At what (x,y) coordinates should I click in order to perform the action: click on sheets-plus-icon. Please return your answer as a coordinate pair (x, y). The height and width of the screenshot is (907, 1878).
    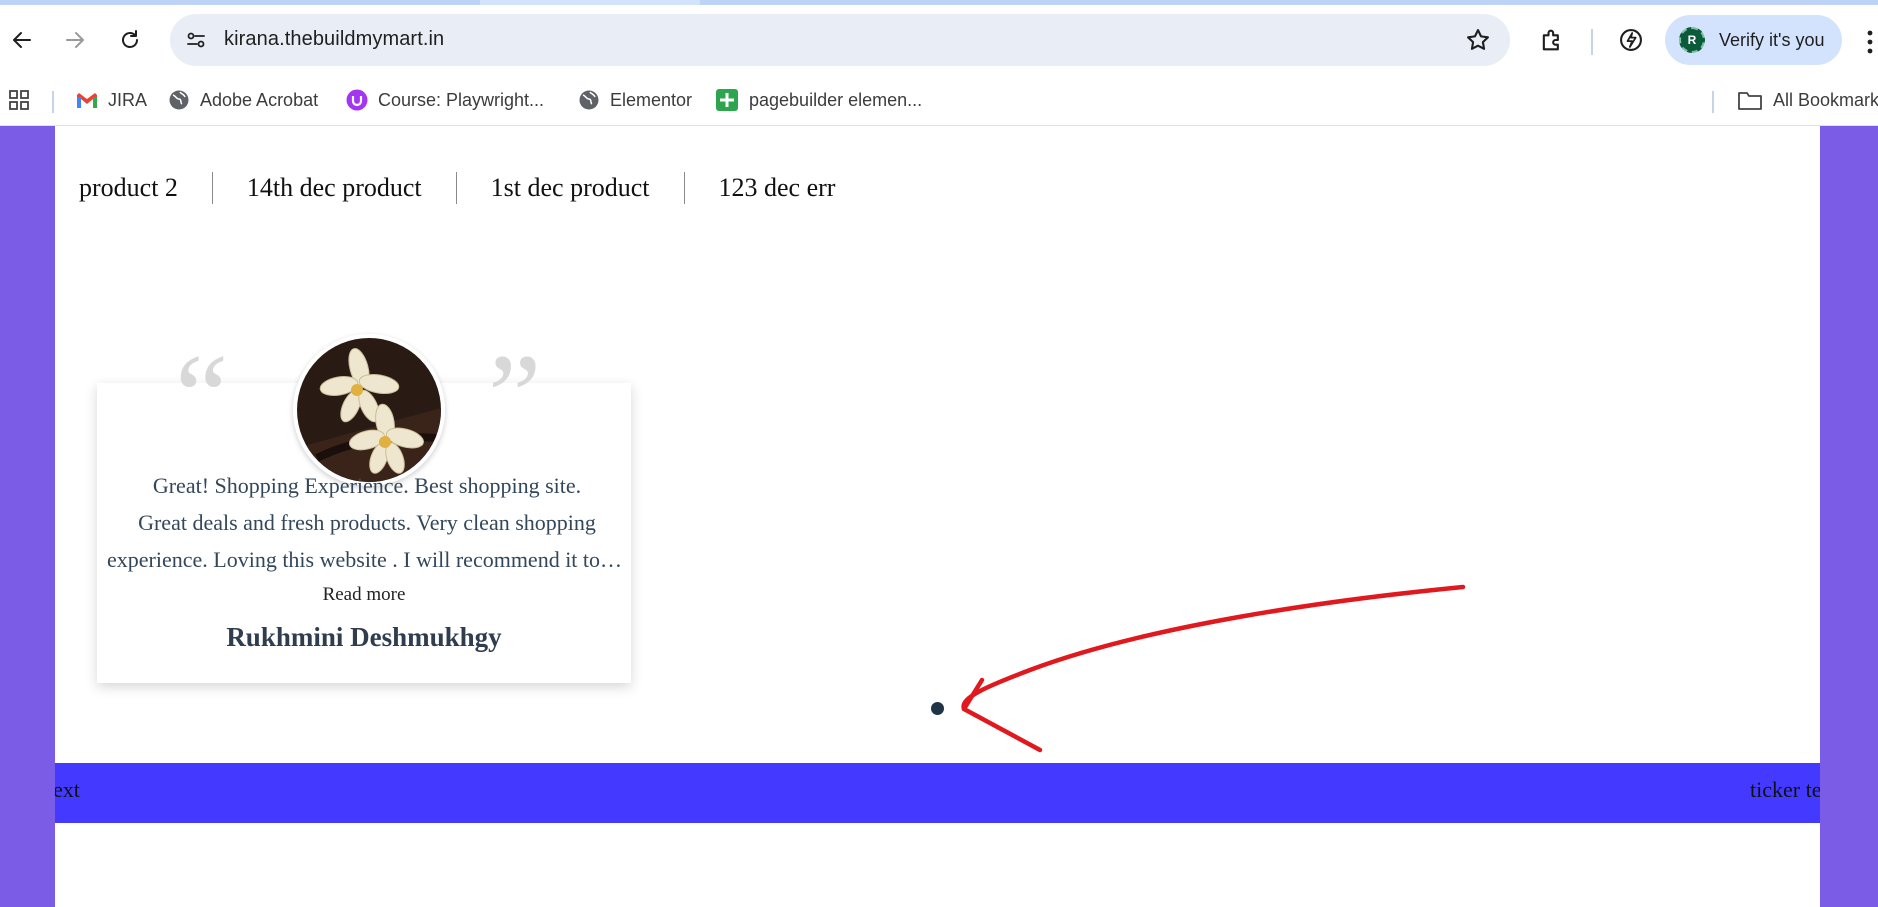
    Looking at the image, I should click on (727, 100).